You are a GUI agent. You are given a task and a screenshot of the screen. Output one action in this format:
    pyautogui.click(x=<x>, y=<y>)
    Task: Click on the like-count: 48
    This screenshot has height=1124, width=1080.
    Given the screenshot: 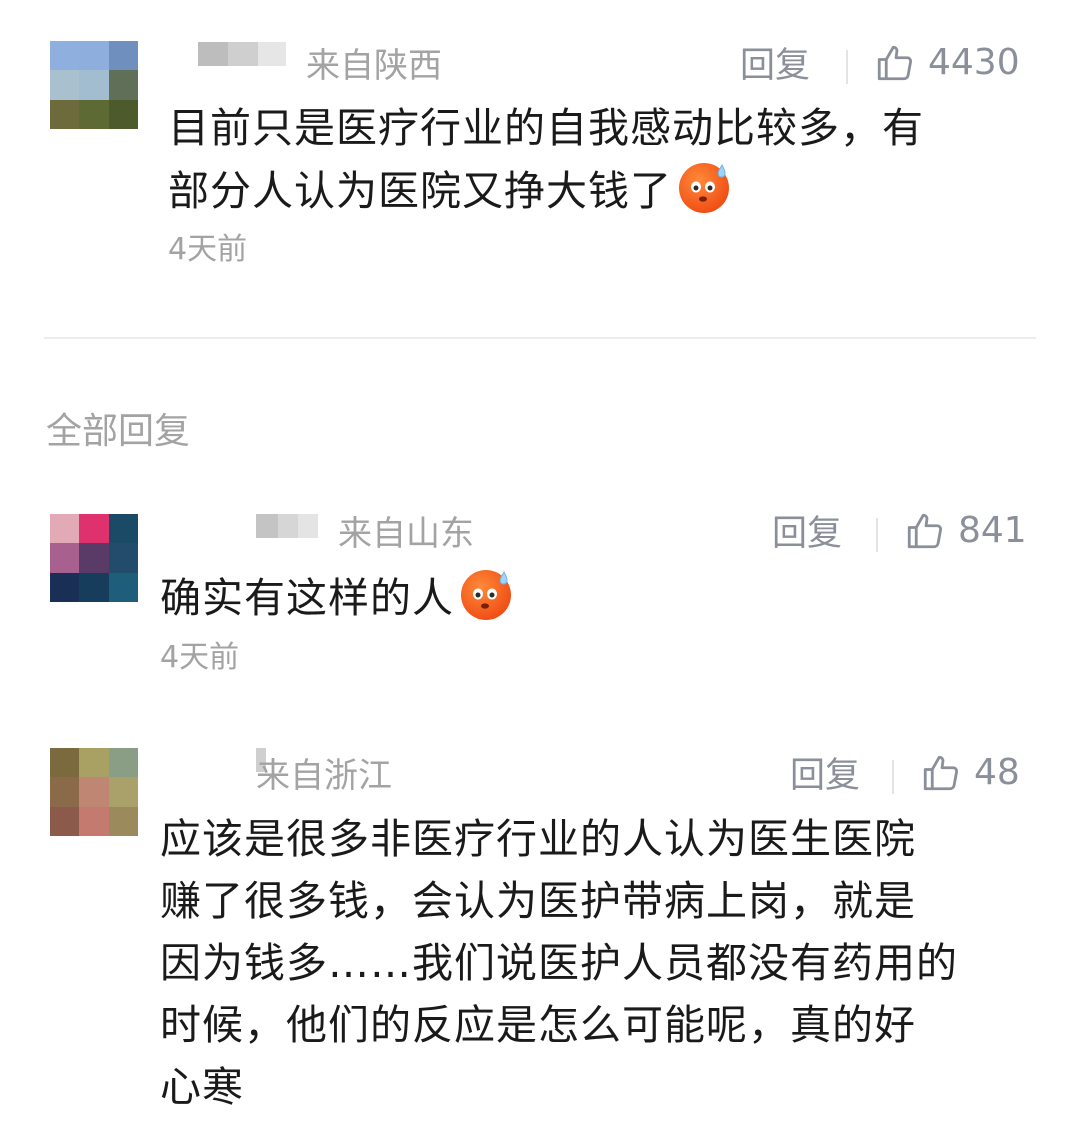 What is the action you would take?
    pyautogui.click(x=997, y=772)
    